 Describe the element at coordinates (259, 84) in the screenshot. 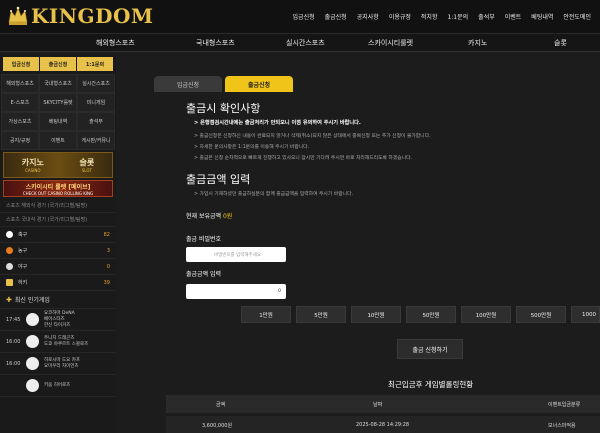

I see `tab-withdraw: 출금신청` at that location.